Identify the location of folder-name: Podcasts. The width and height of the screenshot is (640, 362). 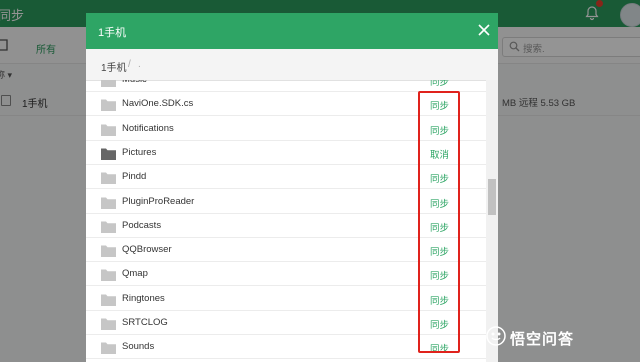
(142, 225).